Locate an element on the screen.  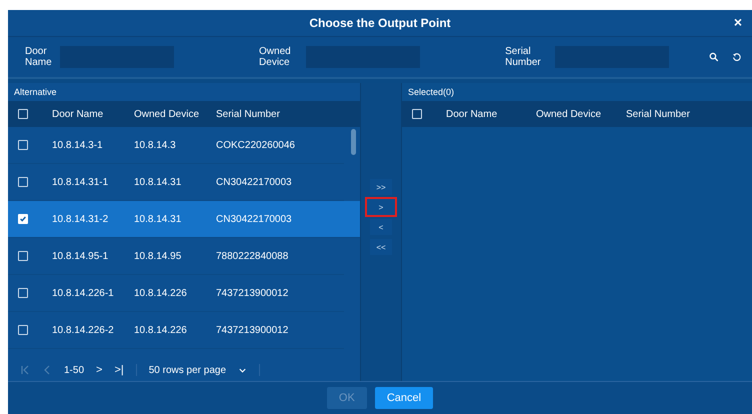
transfer-button: << is located at coordinates (381, 247).